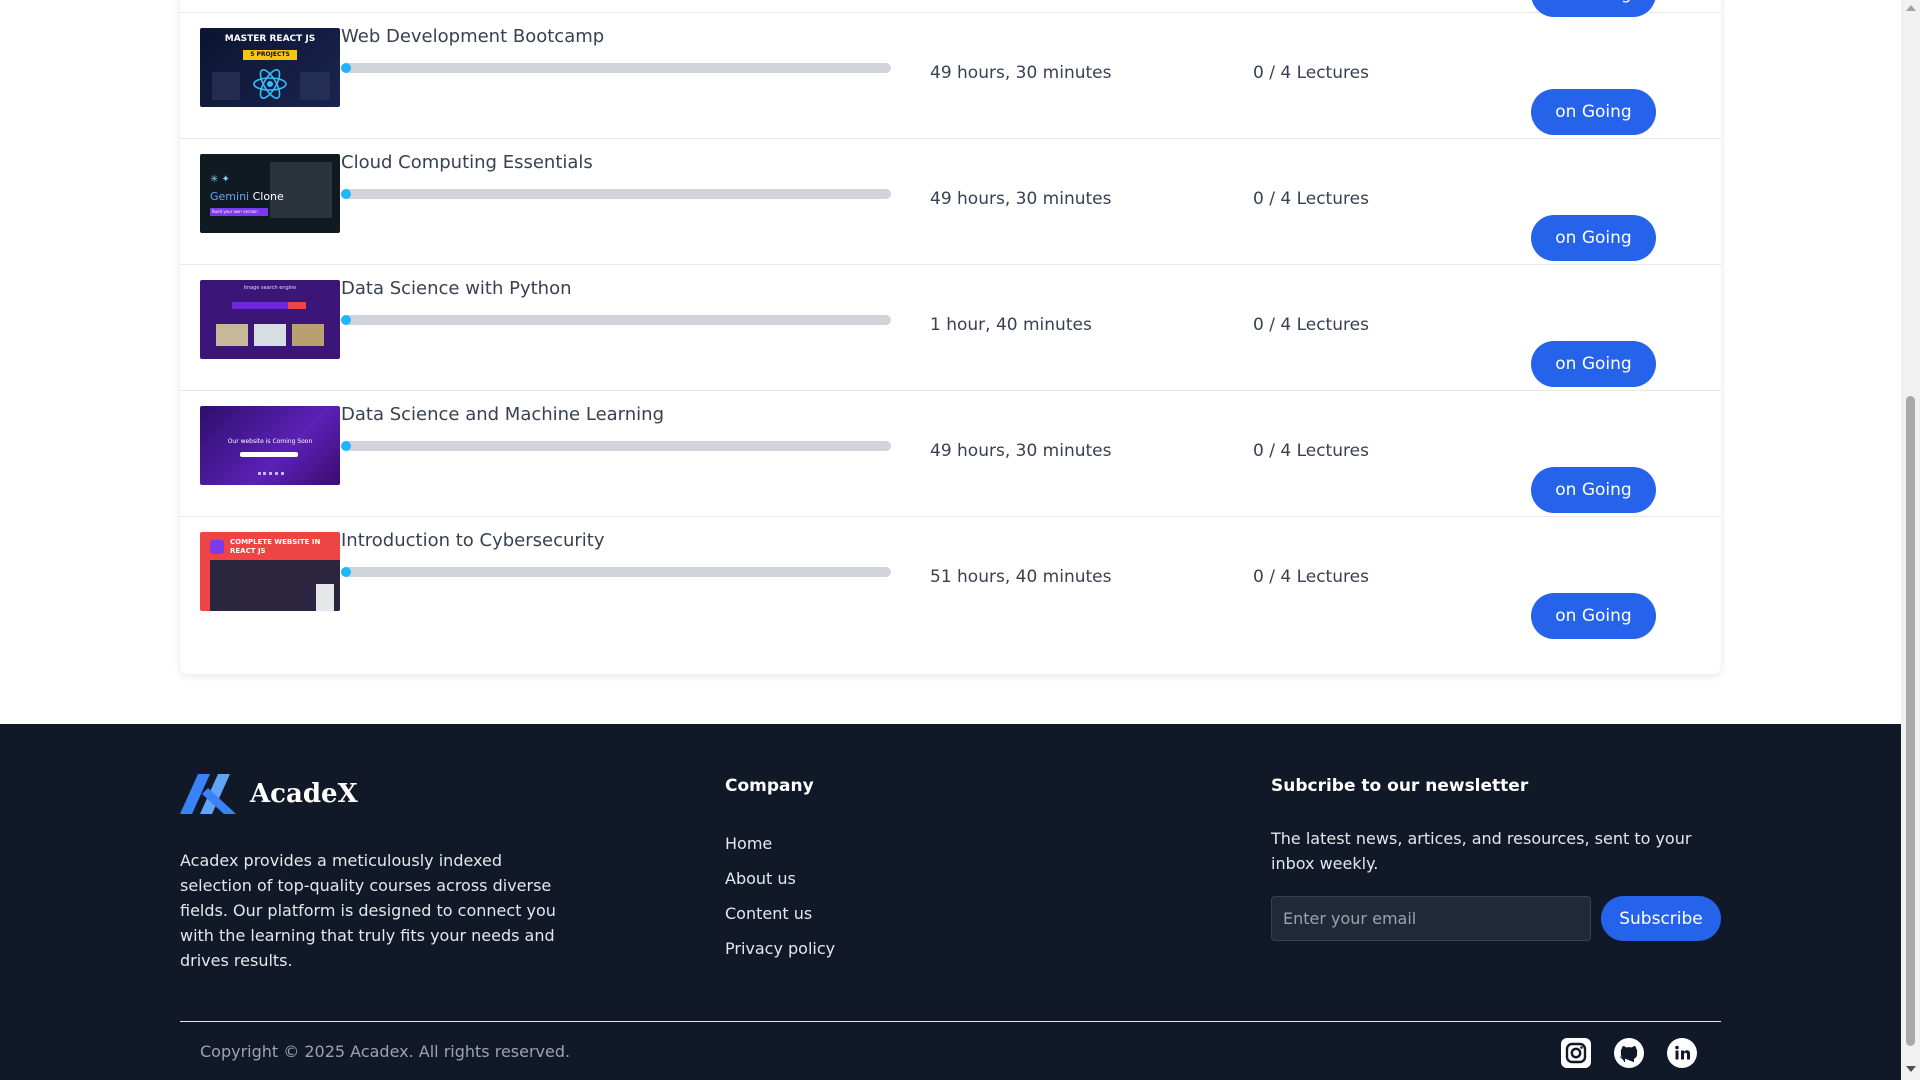  I want to click on course-title: Data Science and Machine Learning, so click(502, 414).